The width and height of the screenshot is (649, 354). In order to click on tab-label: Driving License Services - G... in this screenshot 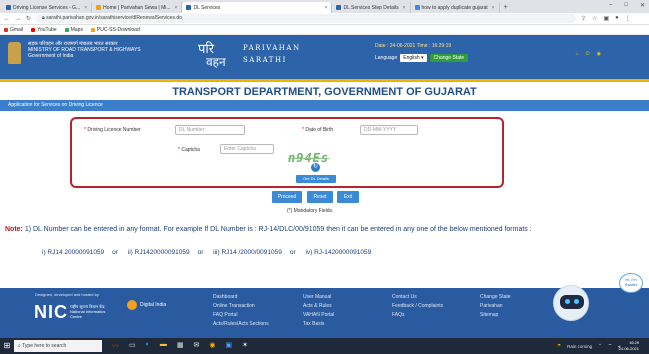, I will do `click(47, 7)`.